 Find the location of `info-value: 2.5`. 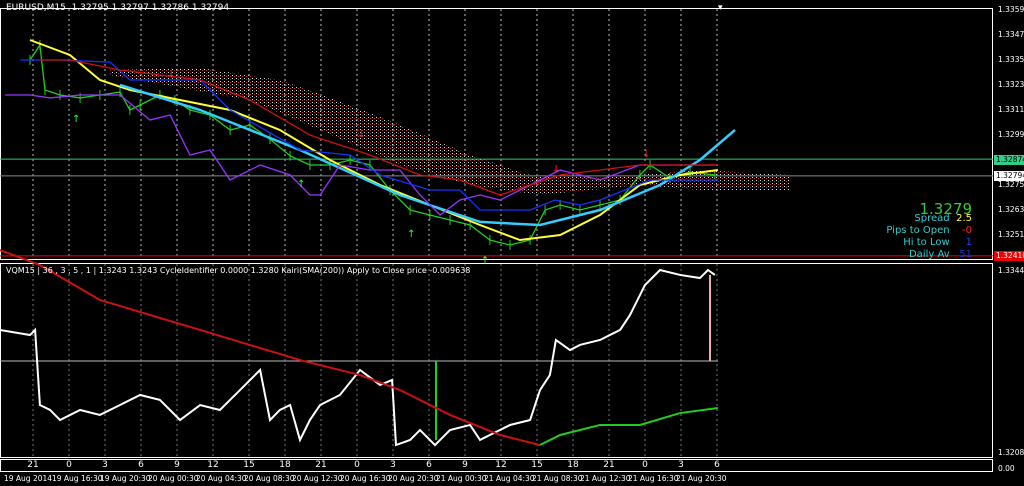

info-value: 2.5 is located at coordinates (964, 218).